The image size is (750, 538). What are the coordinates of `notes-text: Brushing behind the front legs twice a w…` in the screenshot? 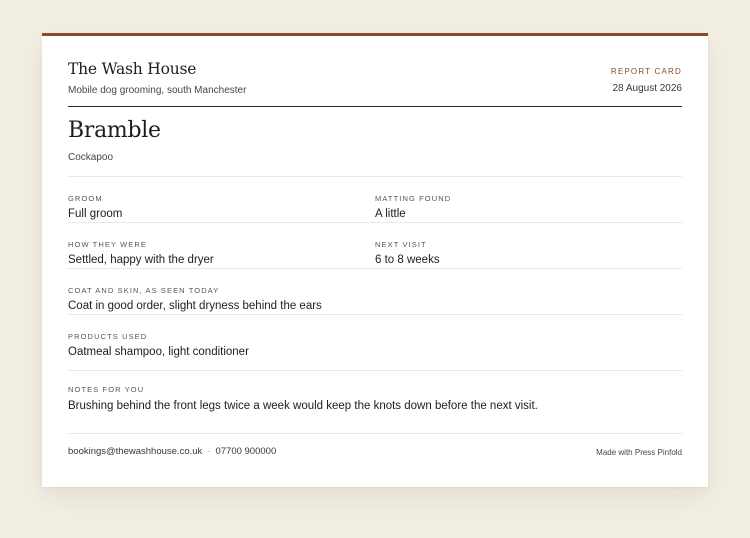 It's located at (303, 406).